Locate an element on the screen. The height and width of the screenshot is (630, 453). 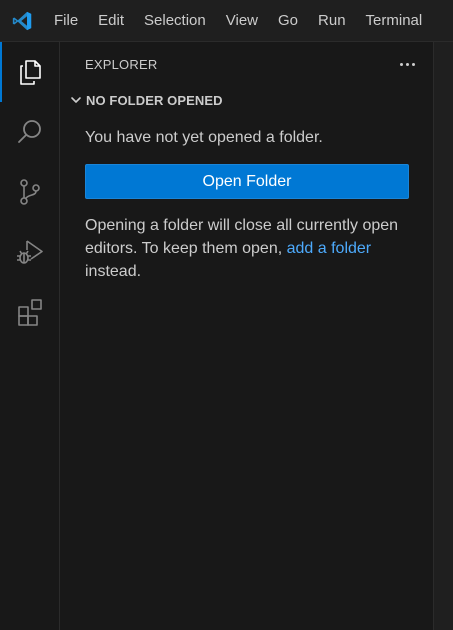
source-control-icon is located at coordinates (30, 192).